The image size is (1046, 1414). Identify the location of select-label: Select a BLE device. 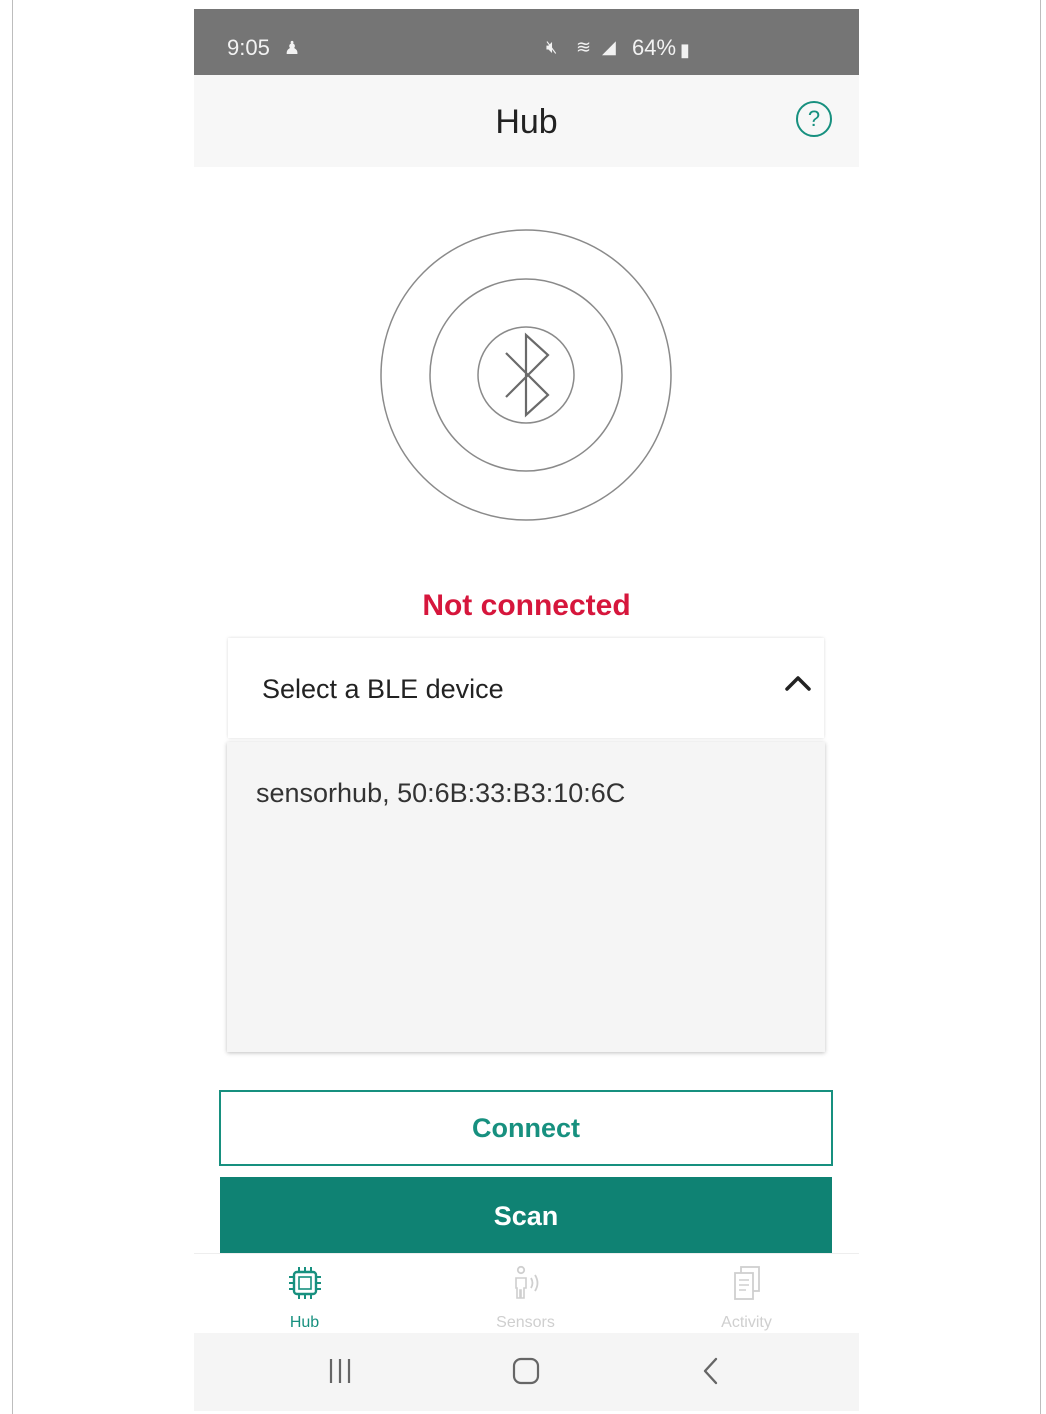
(383, 689).